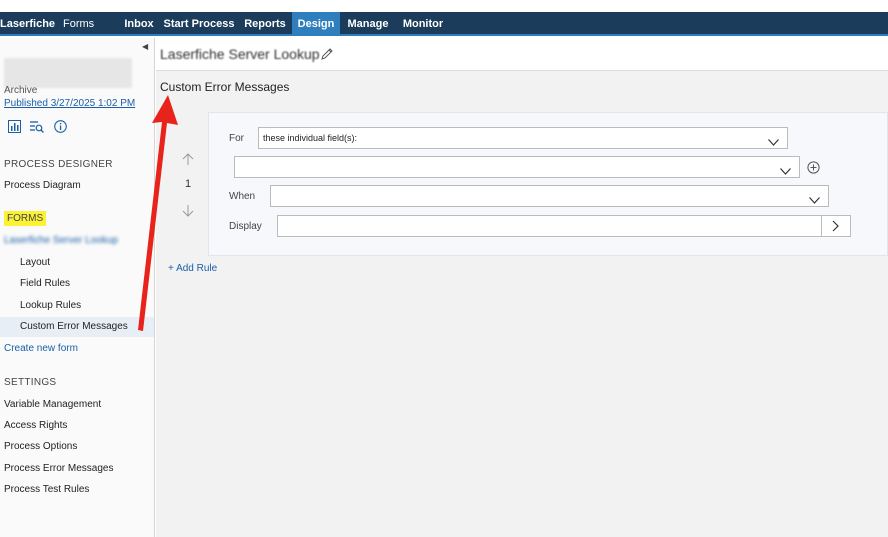  Describe the element at coordinates (236, 138) in the screenshot. I see `for-label: For` at that location.